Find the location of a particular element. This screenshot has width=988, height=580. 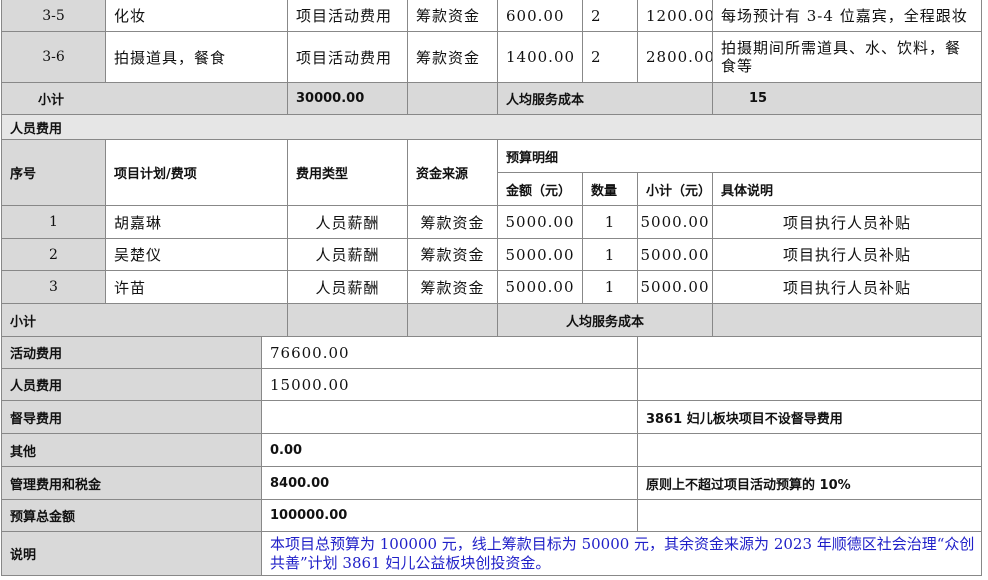

subtotal-cell: 1200.00 is located at coordinates (675, 16).